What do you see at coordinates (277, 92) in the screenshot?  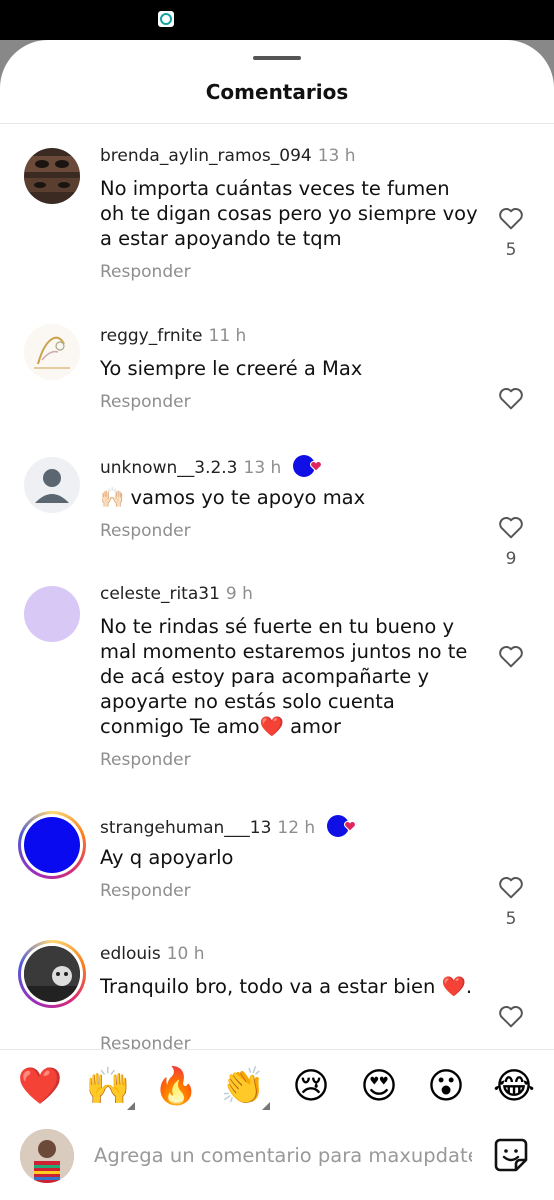 I see `sheet-title: Comentarios` at bounding box center [277, 92].